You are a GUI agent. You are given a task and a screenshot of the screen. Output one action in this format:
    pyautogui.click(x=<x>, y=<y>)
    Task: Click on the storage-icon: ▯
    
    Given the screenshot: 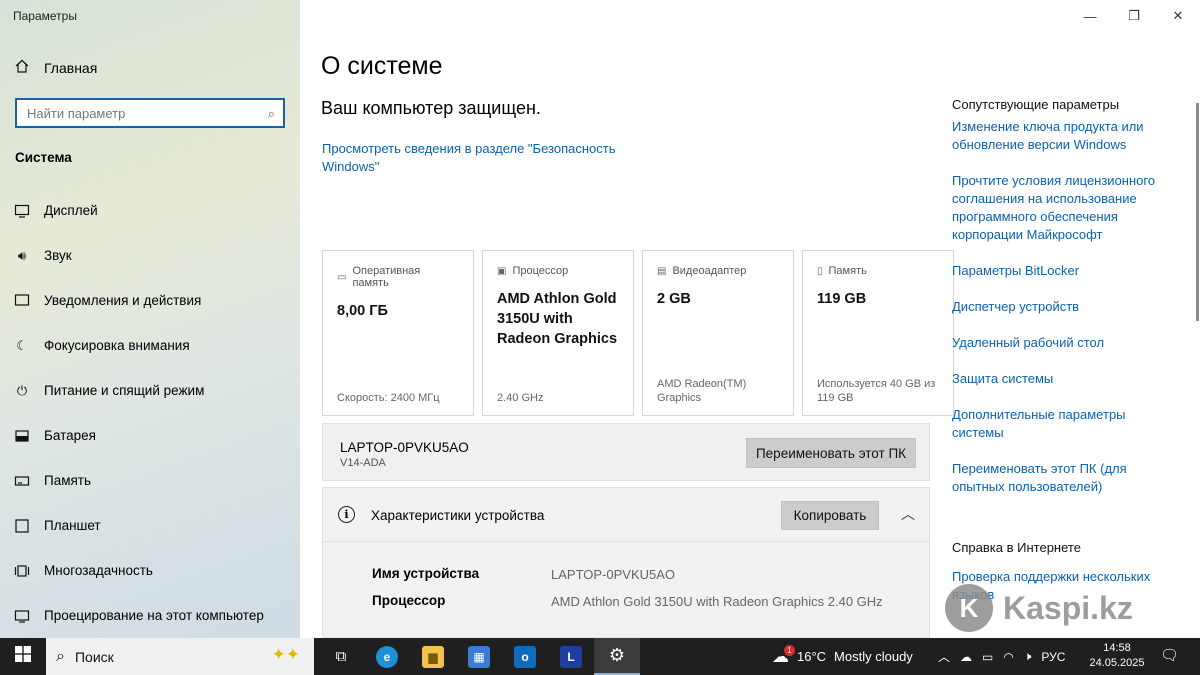 What is the action you would take?
    pyautogui.click(x=820, y=271)
    